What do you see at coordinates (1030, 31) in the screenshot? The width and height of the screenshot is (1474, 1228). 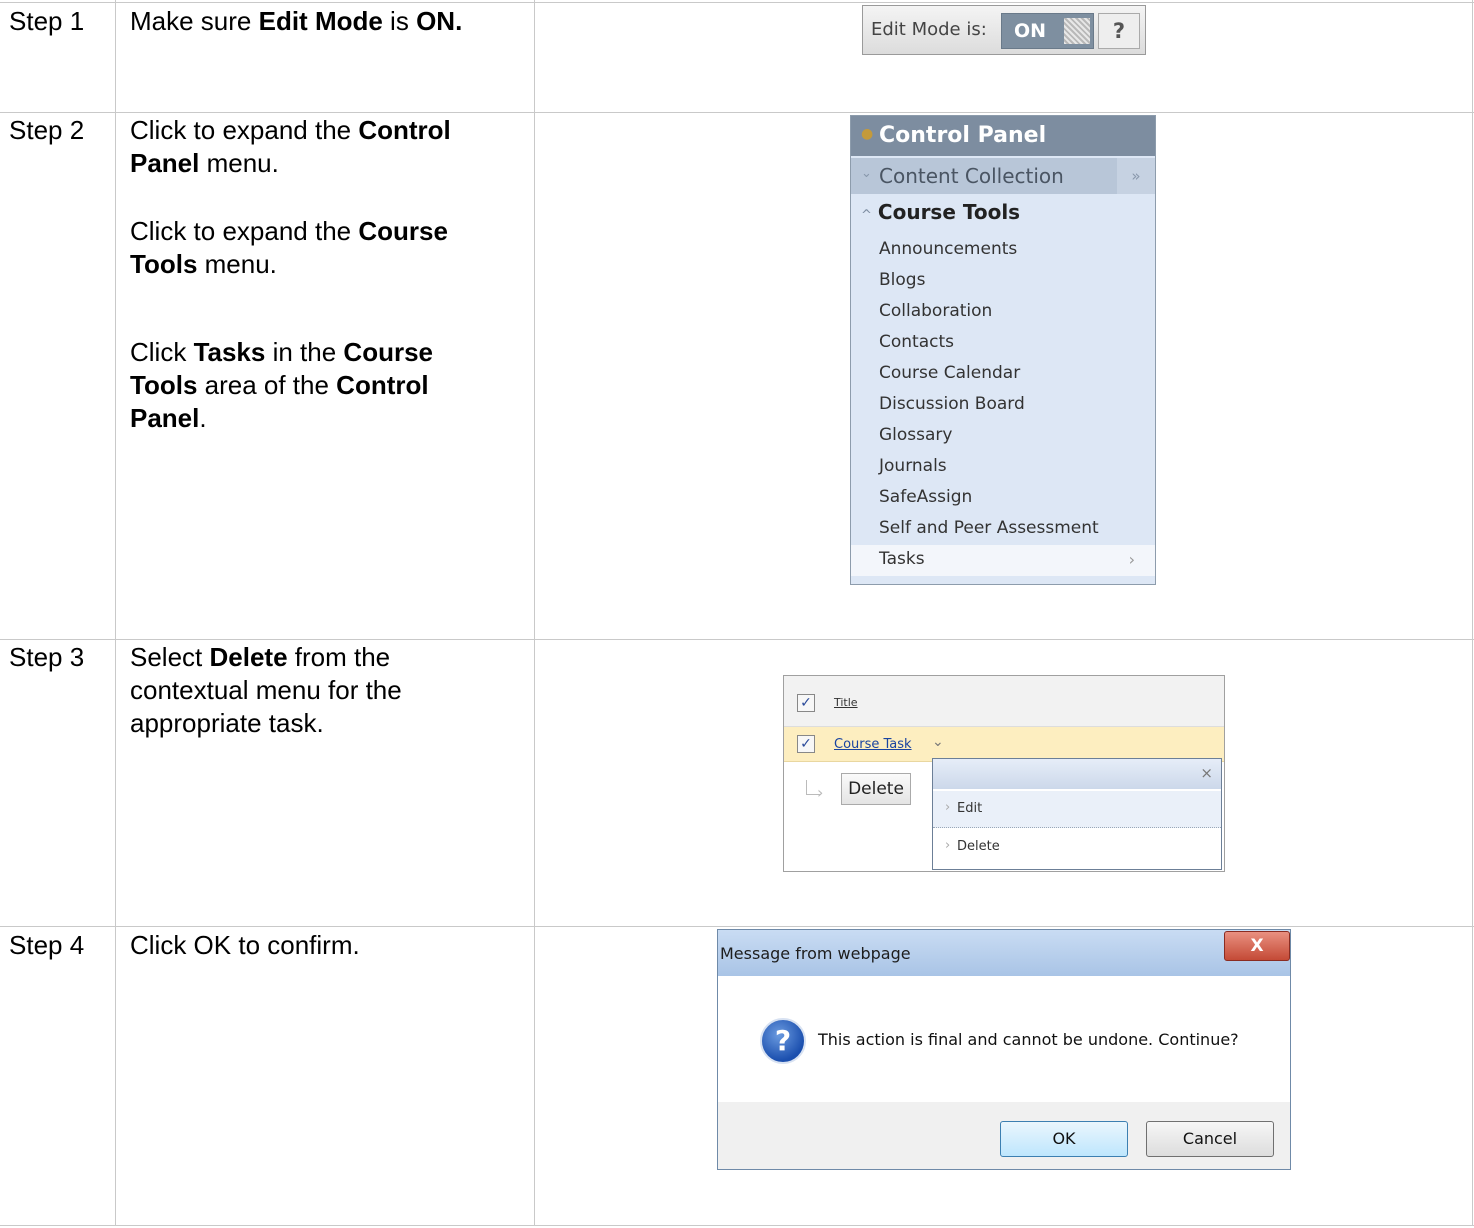 I see `edit-mode-state: ON` at bounding box center [1030, 31].